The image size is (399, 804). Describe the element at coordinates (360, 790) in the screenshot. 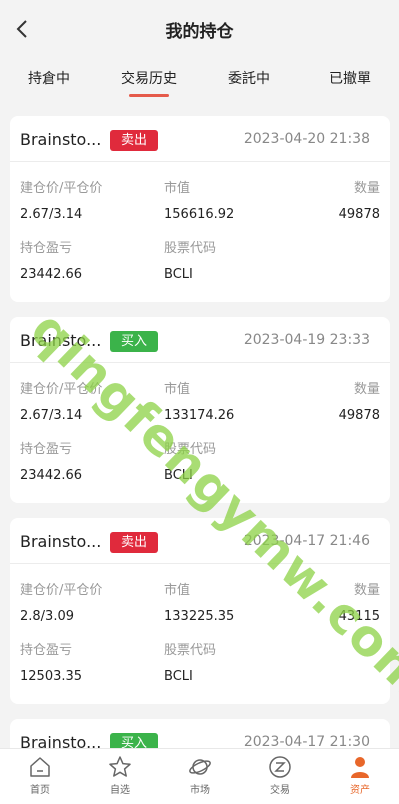

I see `nav-assets-label: 资产` at that location.